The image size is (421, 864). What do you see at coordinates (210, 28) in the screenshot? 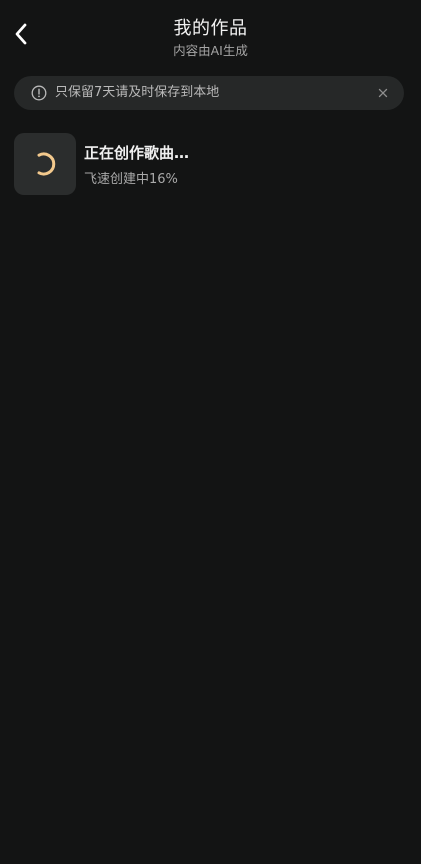
I see `page-title: 我的作品` at bounding box center [210, 28].